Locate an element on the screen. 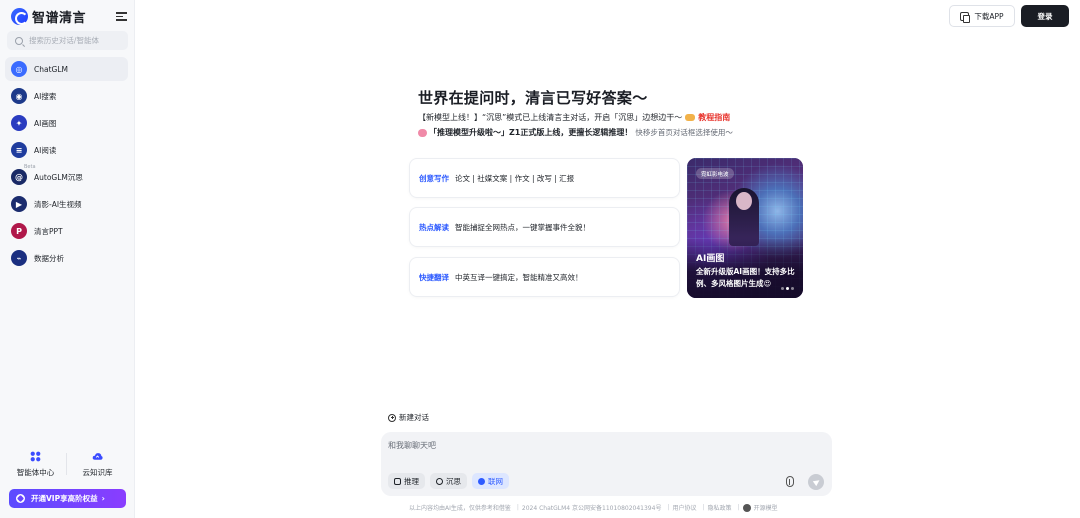 The image size is (1080, 518). sidebar-item-chatglm: ◎ ChatGLM is located at coordinates (66, 69).